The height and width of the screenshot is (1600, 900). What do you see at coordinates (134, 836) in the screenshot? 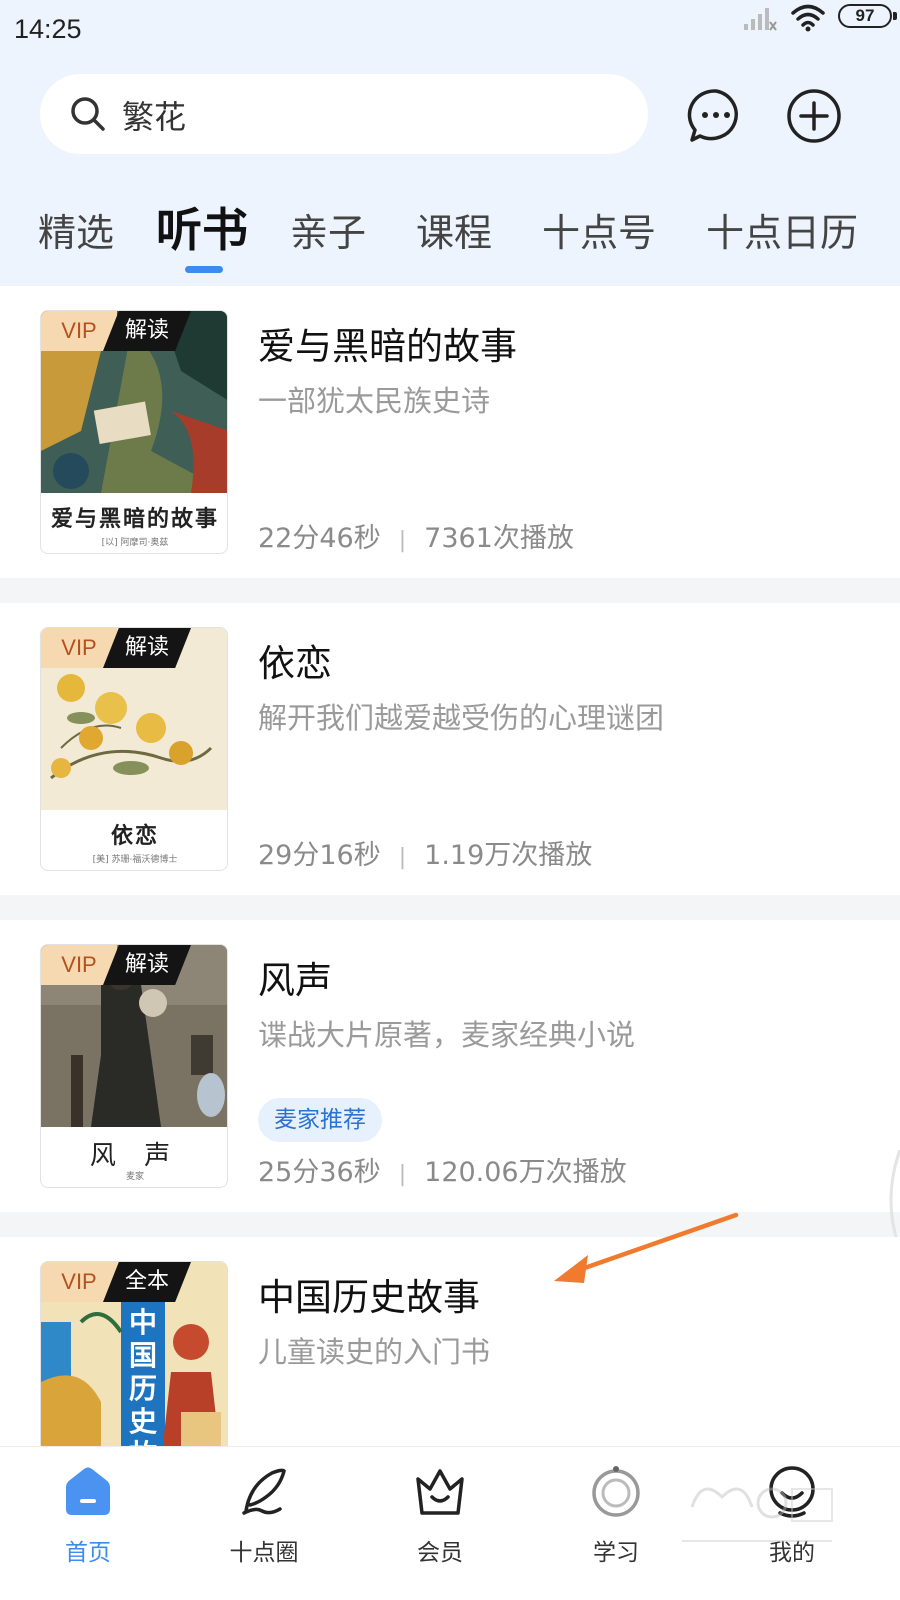
I see `cover-title: 依恋` at bounding box center [134, 836].